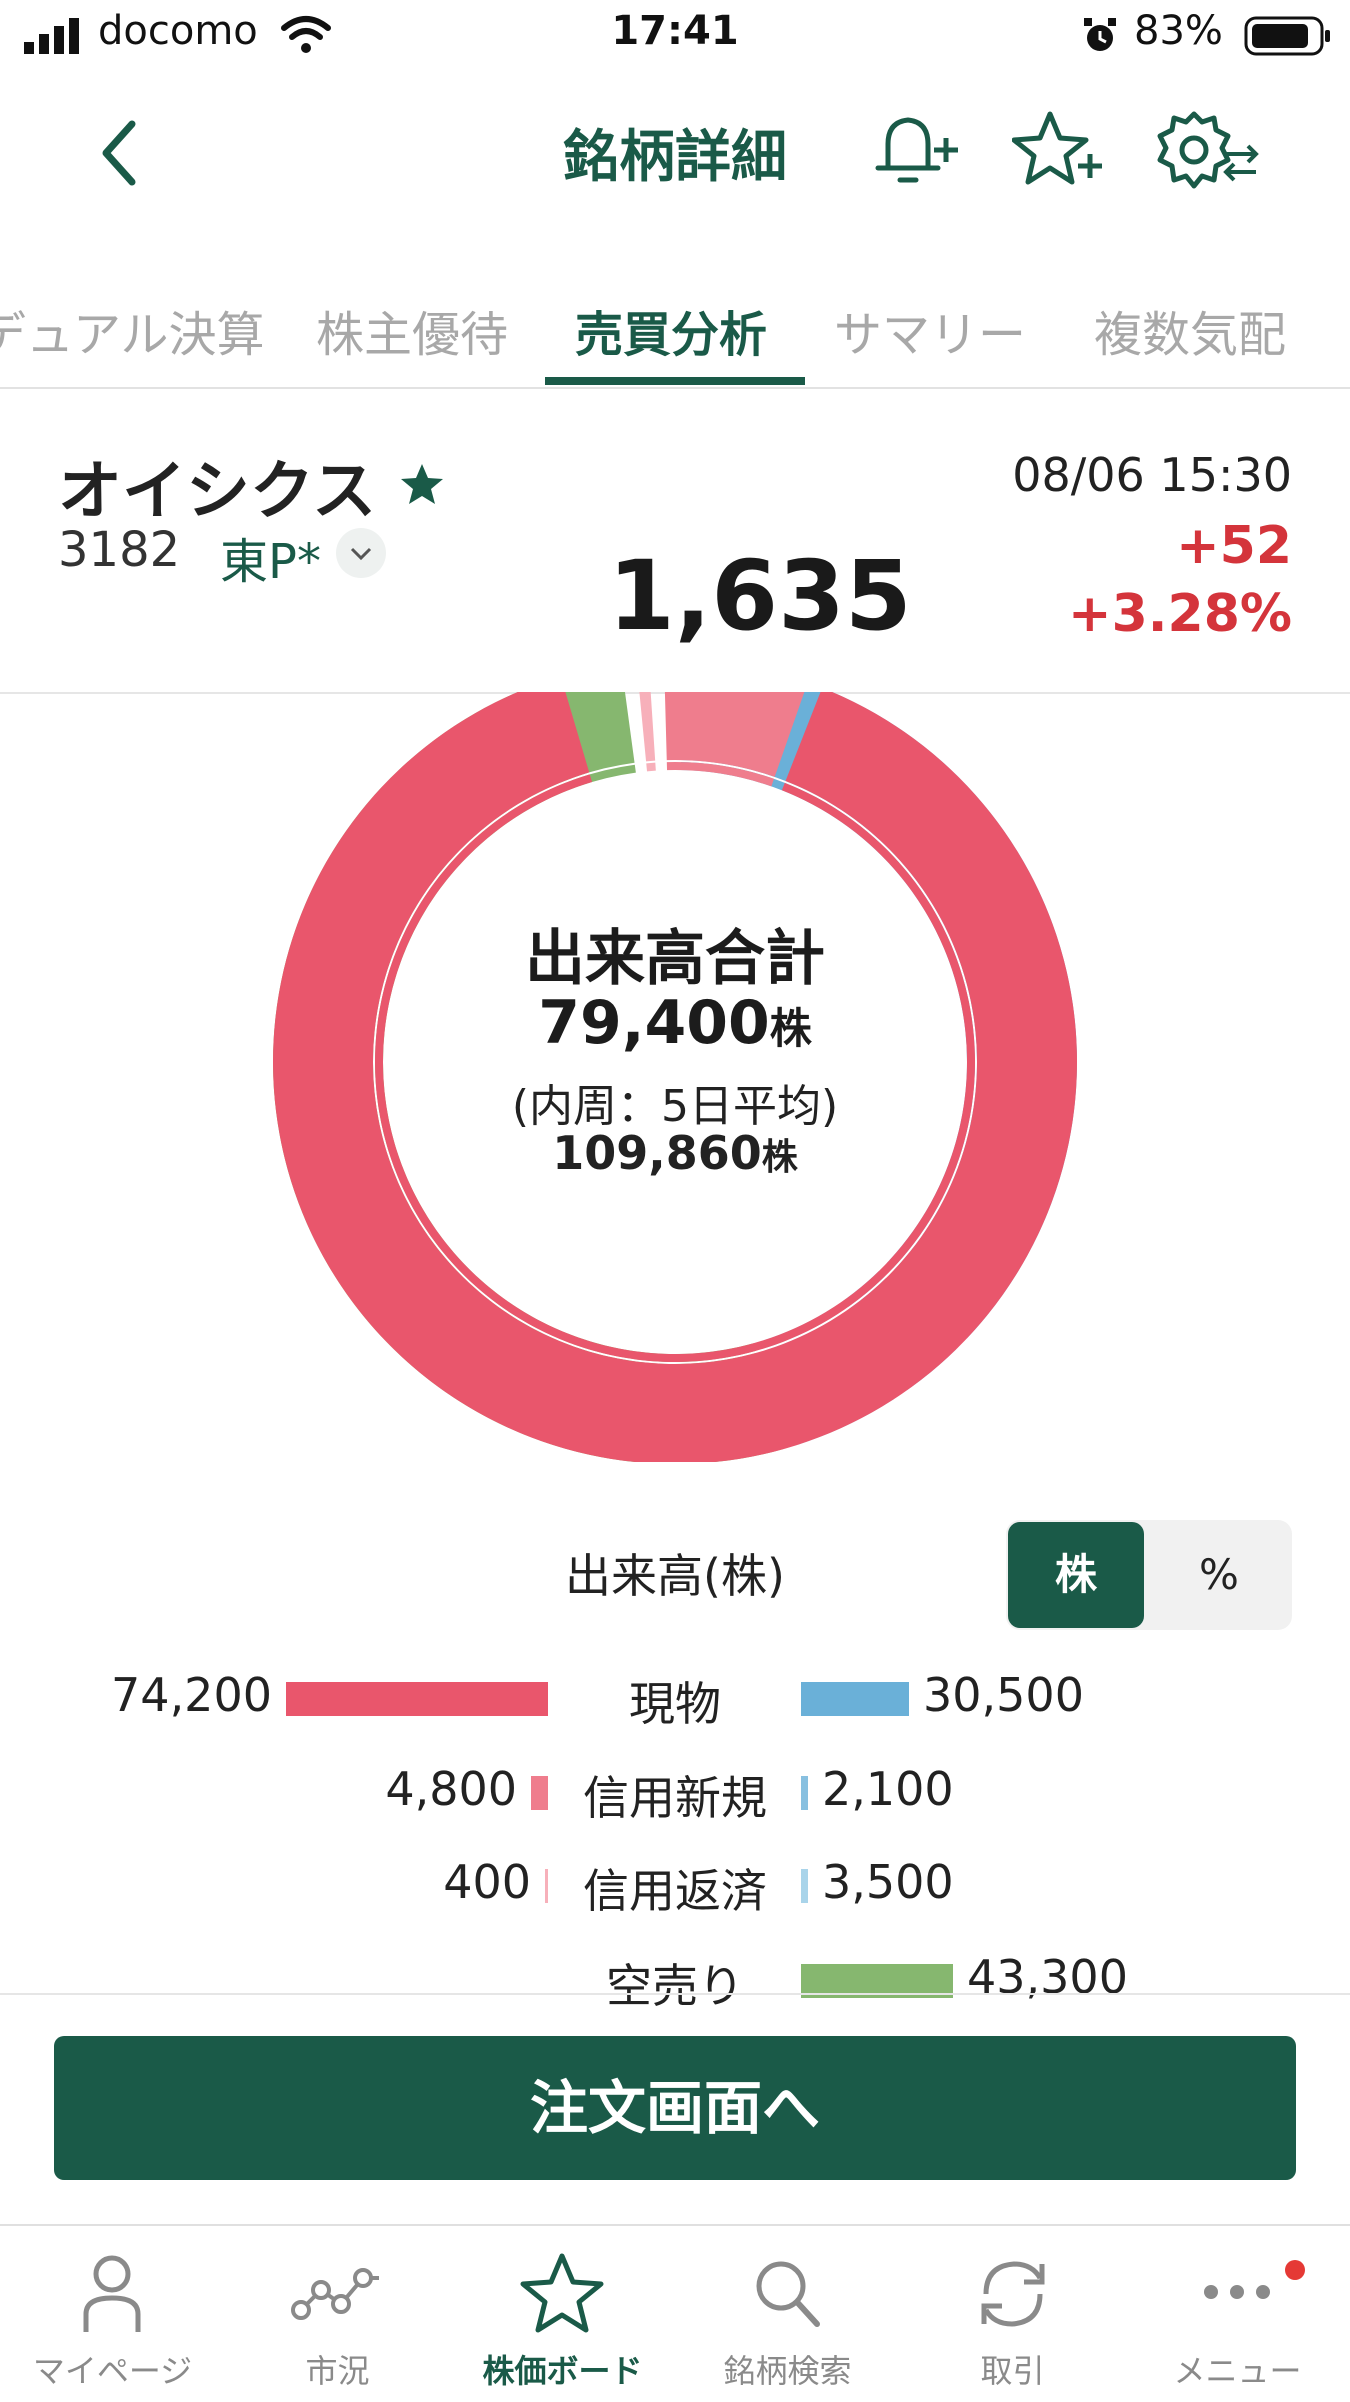 Image resolution: width=1350 pixels, height=2402 pixels. I want to click on nav-market: 市況, so click(337, 2314).